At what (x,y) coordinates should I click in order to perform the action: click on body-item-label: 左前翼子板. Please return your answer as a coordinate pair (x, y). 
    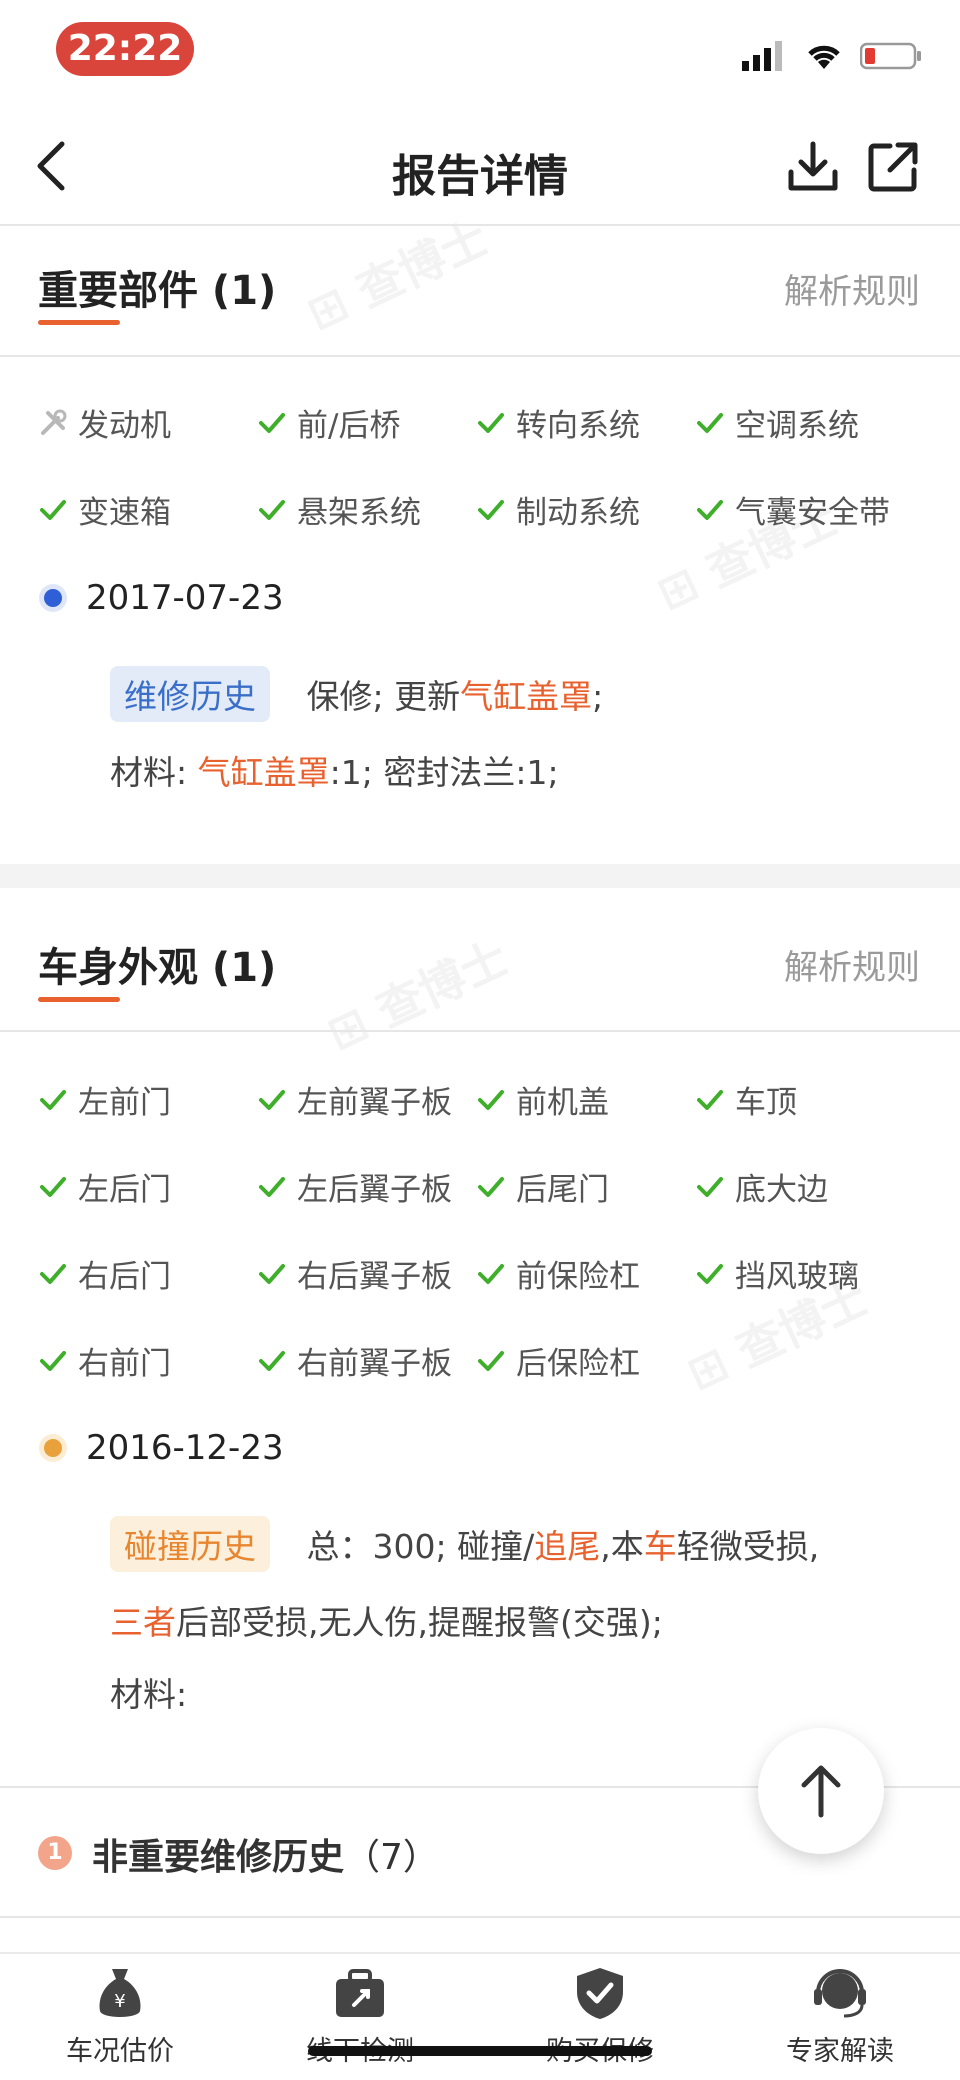
    Looking at the image, I should click on (374, 1103).